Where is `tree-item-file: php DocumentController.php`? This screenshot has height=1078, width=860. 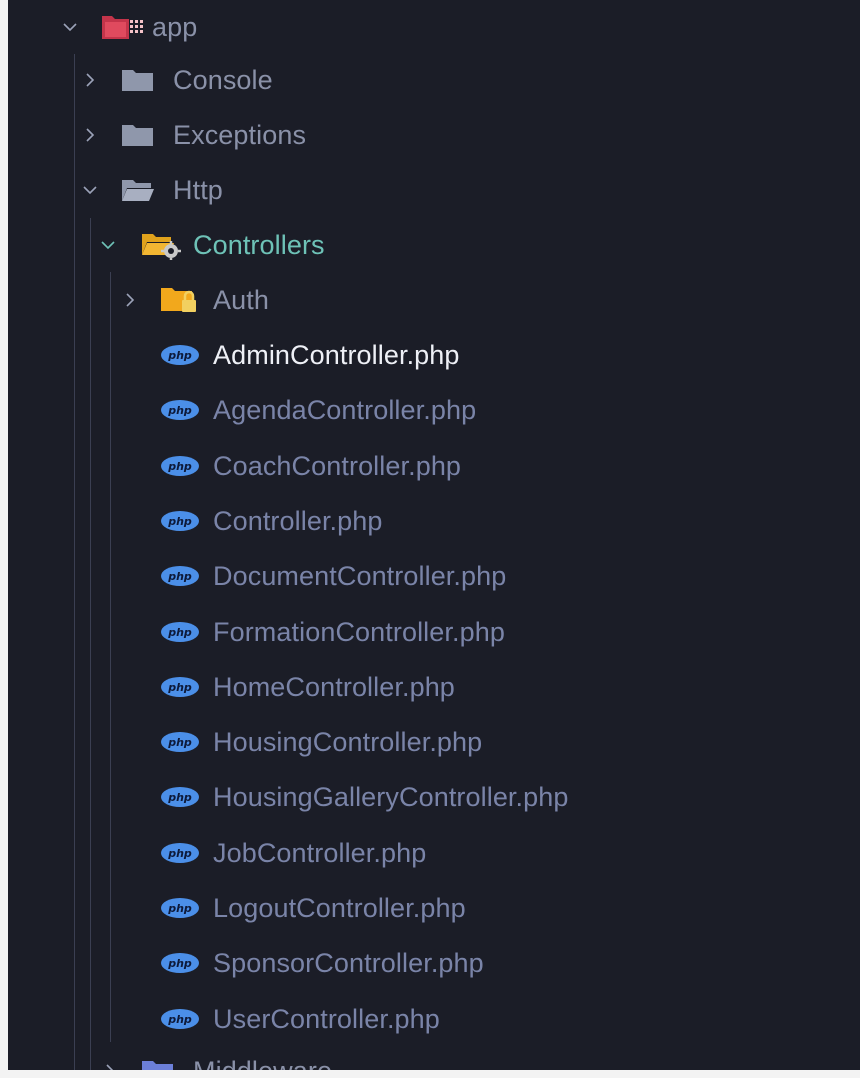 tree-item-file: php DocumentController.php is located at coordinates (434, 576).